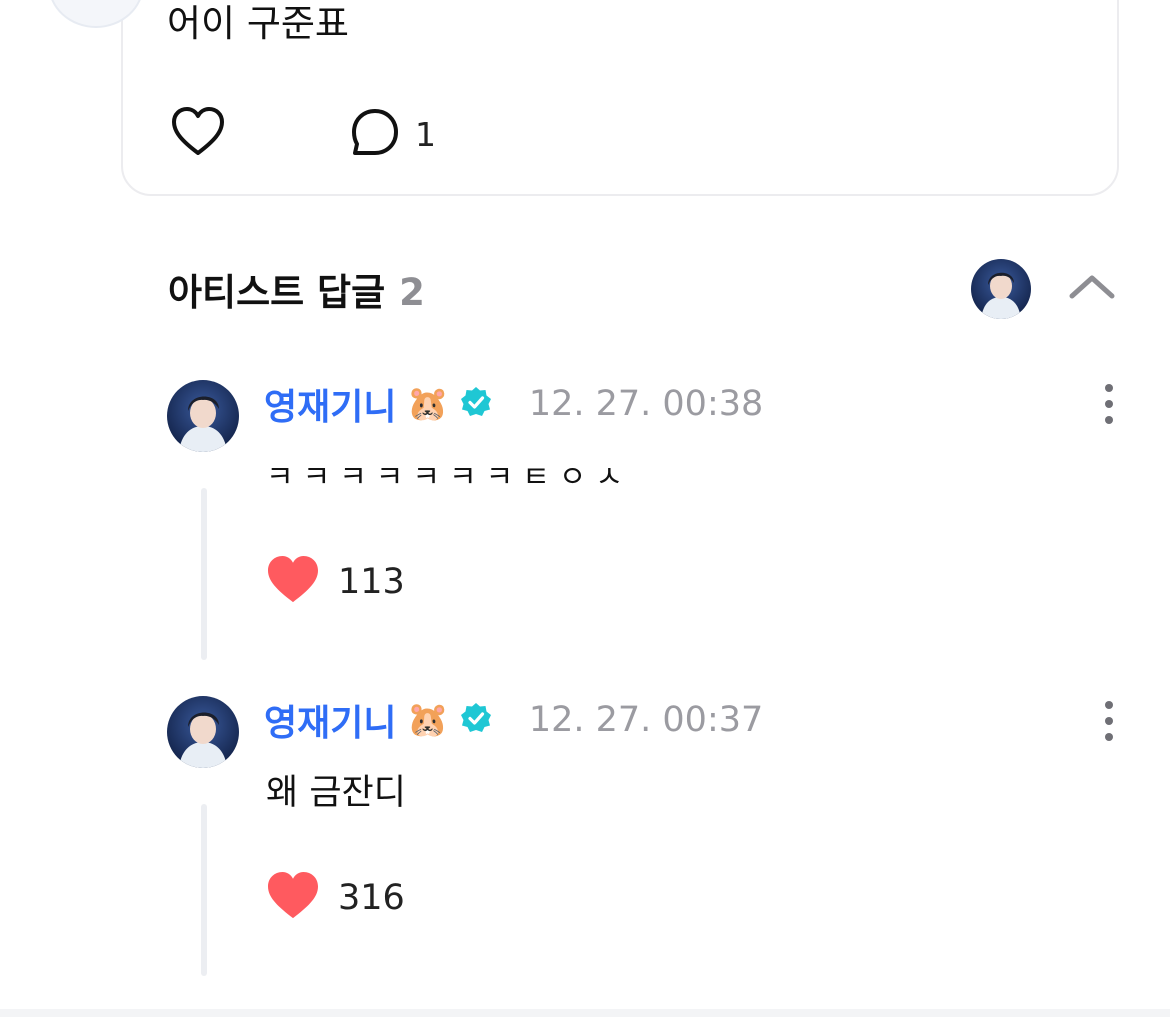 This screenshot has width=1170, height=1017. I want to click on reply-header: 영재기니 🐹 12. 27. 00:37, so click(513, 720).